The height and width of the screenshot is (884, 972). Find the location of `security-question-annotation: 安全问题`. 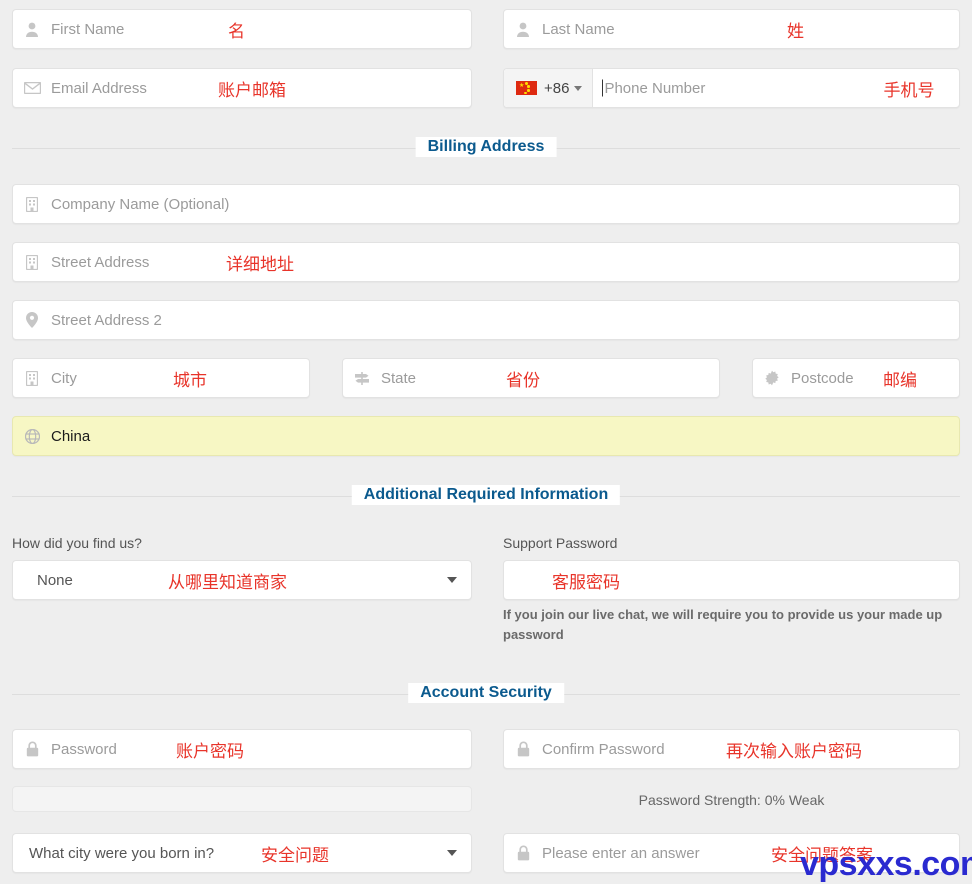

security-question-annotation: 安全问题 is located at coordinates (295, 855).